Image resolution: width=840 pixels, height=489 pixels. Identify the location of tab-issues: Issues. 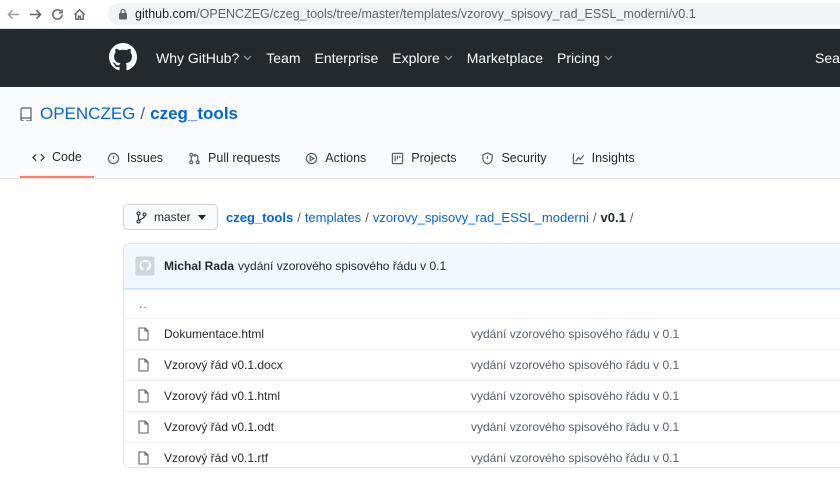
(135, 158).